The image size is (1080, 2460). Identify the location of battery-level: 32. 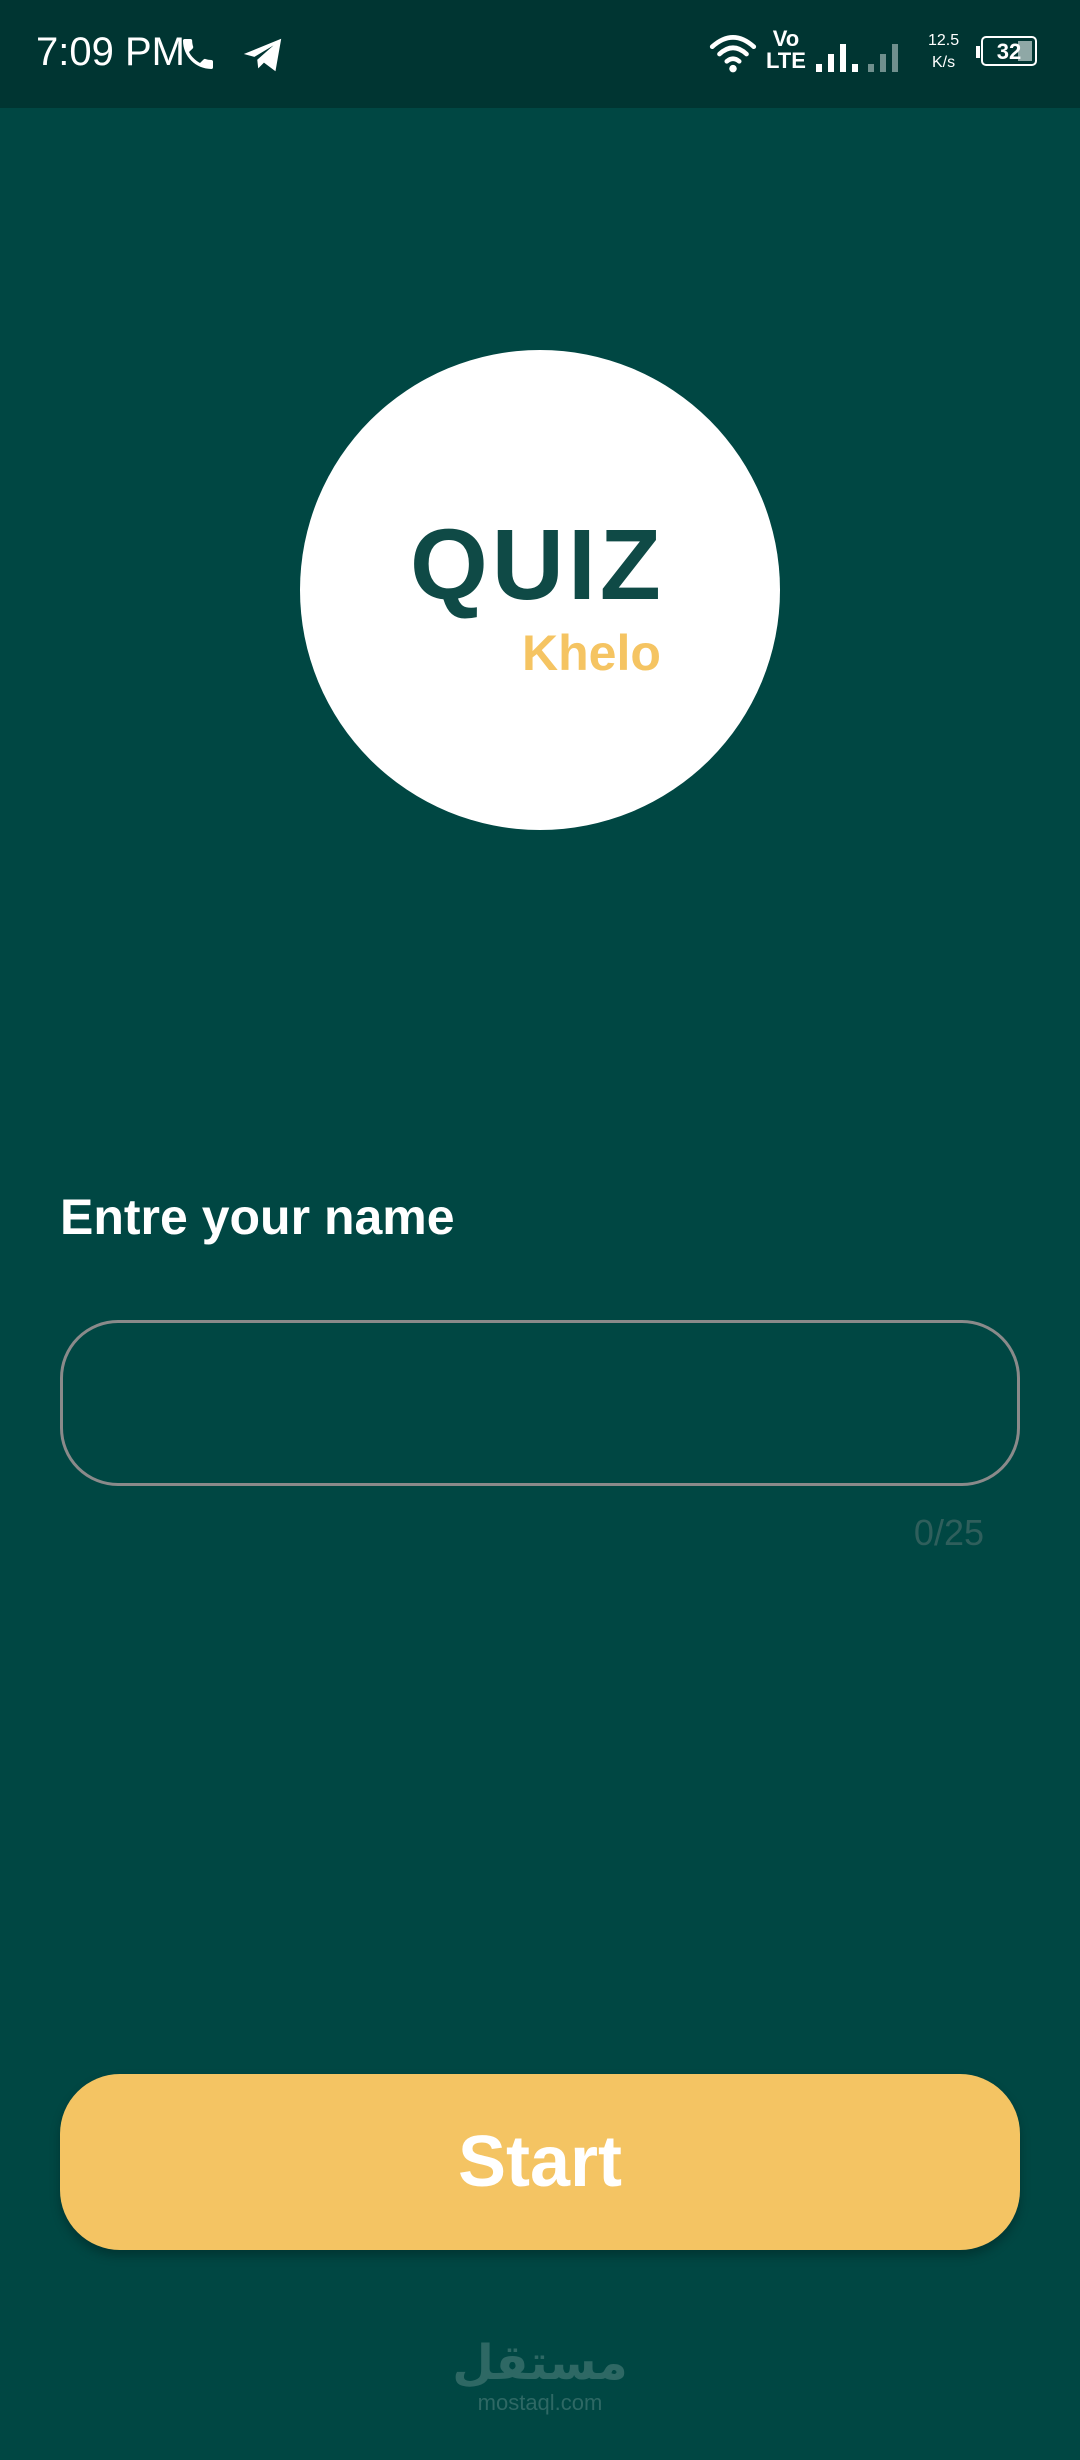
(1009, 51).